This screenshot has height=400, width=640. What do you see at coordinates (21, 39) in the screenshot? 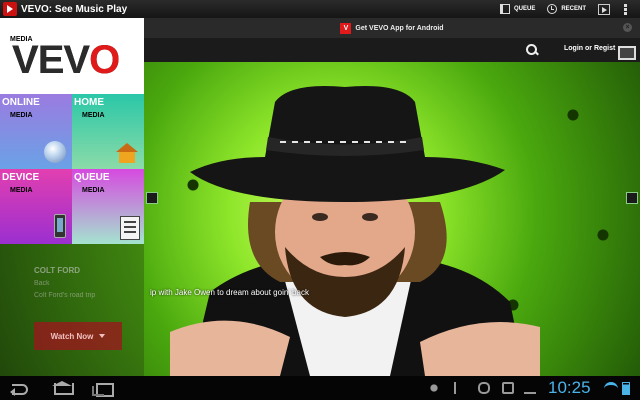
I see `logo-media-label: MEDIA` at bounding box center [21, 39].